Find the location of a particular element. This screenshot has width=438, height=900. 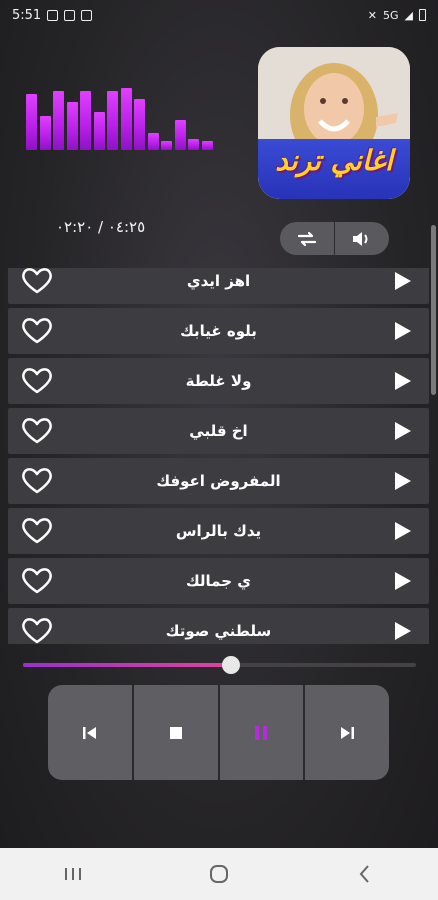

equalizer-visualizer is located at coordinates (119, 119).